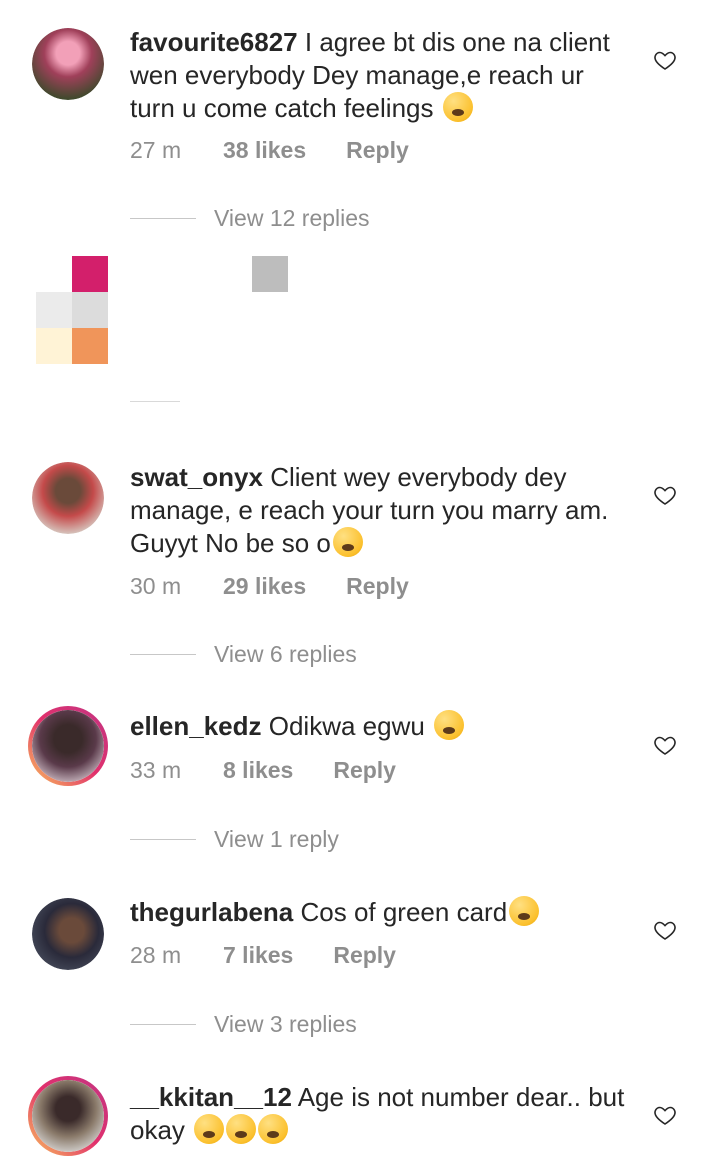 The image size is (720, 1176). What do you see at coordinates (258, 770) in the screenshot?
I see `comment-likes: 8 likes` at bounding box center [258, 770].